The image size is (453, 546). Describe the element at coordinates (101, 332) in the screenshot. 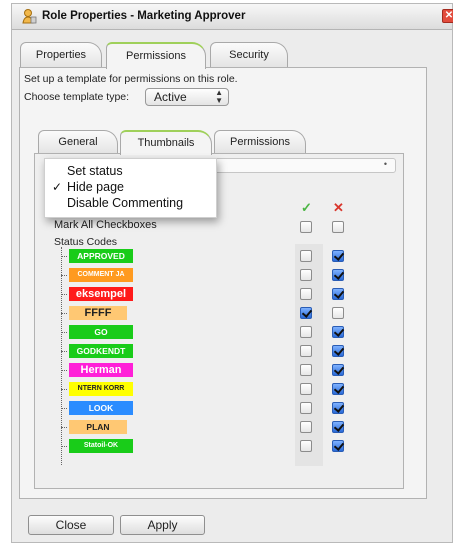

I see `status-badge: GO` at that location.